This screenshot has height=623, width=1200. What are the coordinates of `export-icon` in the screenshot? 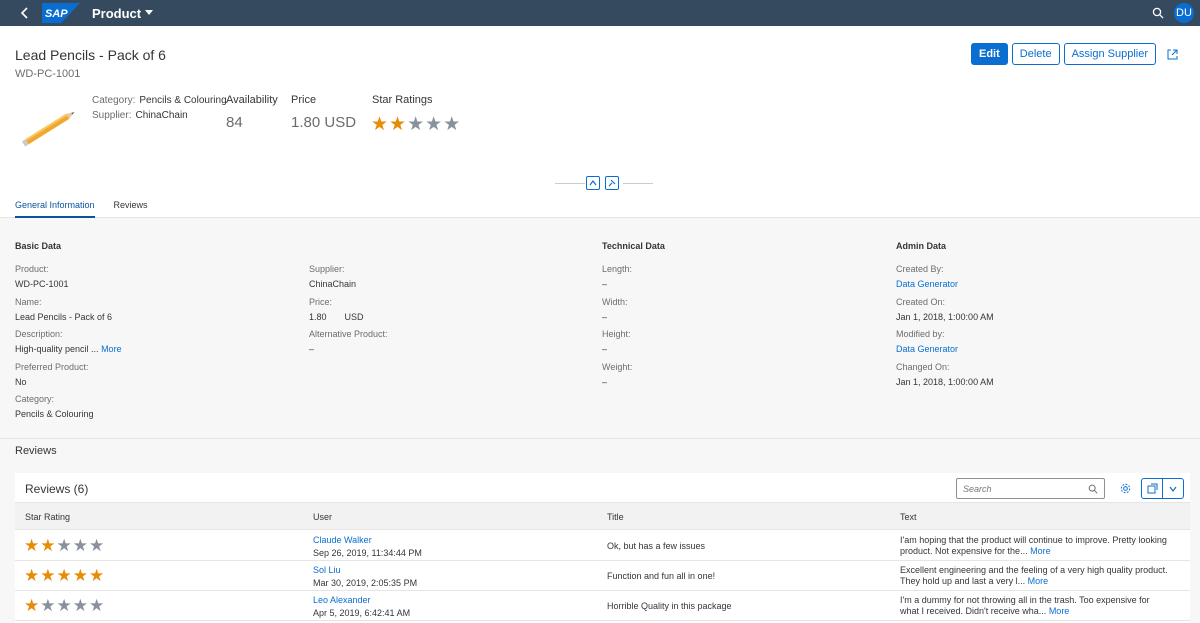 It's located at (1152, 488).